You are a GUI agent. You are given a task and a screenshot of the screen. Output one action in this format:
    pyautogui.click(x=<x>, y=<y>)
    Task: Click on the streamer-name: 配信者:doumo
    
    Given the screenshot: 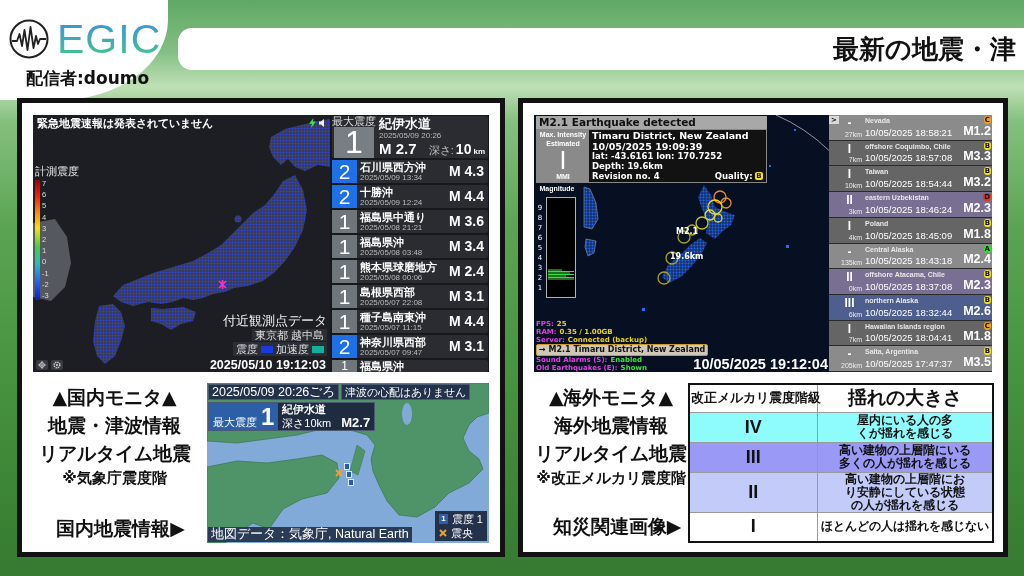 What is the action you would take?
    pyautogui.click(x=88, y=78)
    